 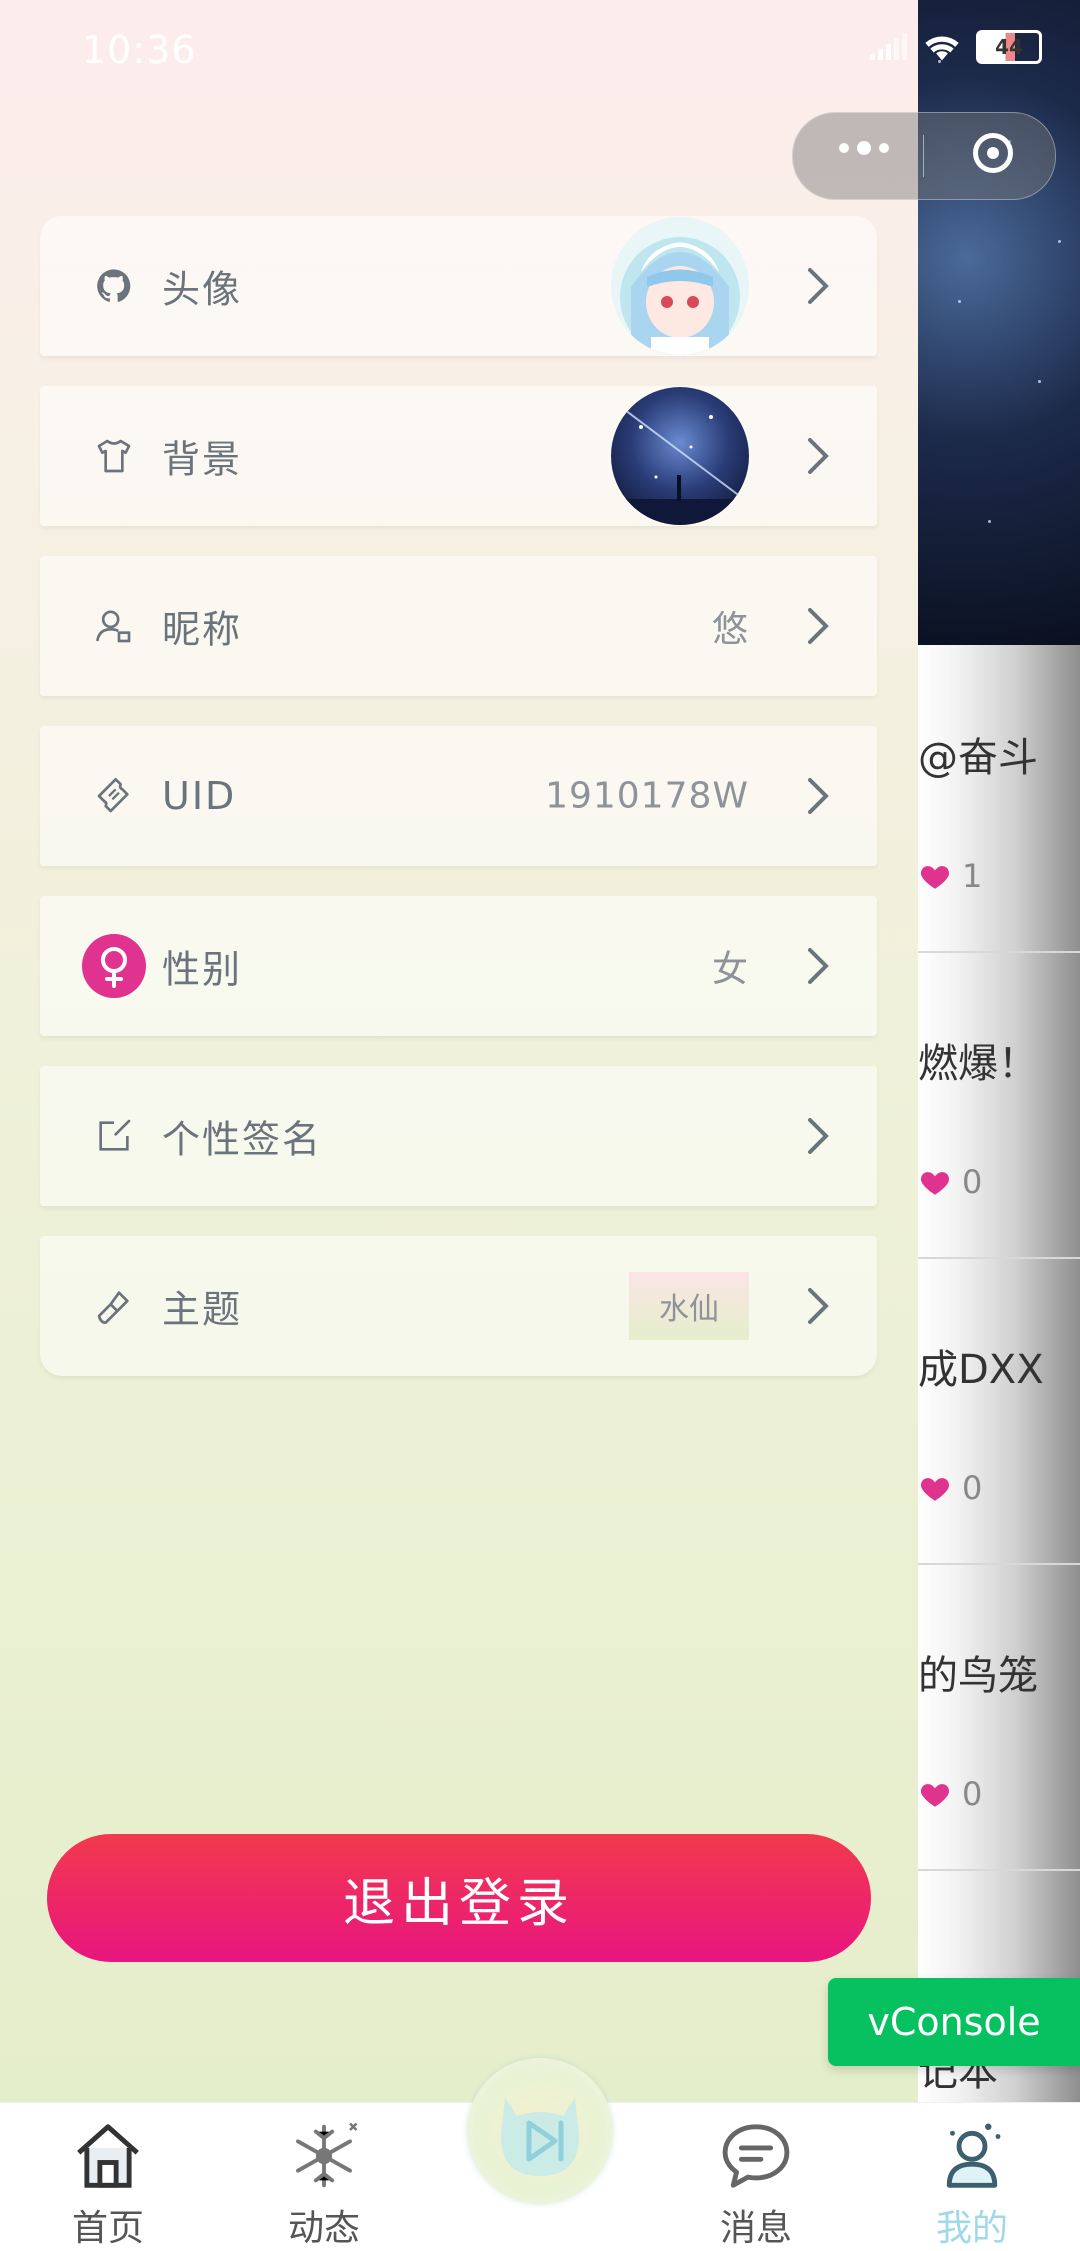 I want to click on tab-home: 首页, so click(x=108, y=2176).